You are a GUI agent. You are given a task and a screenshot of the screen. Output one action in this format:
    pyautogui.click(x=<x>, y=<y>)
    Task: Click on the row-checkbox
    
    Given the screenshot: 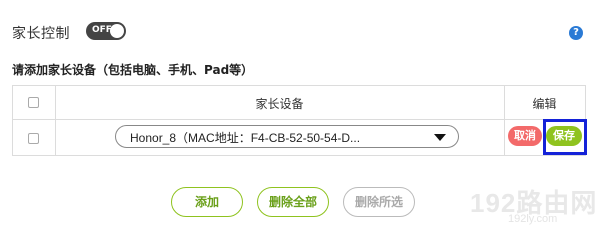 What is the action you would take?
    pyautogui.click(x=33, y=138)
    